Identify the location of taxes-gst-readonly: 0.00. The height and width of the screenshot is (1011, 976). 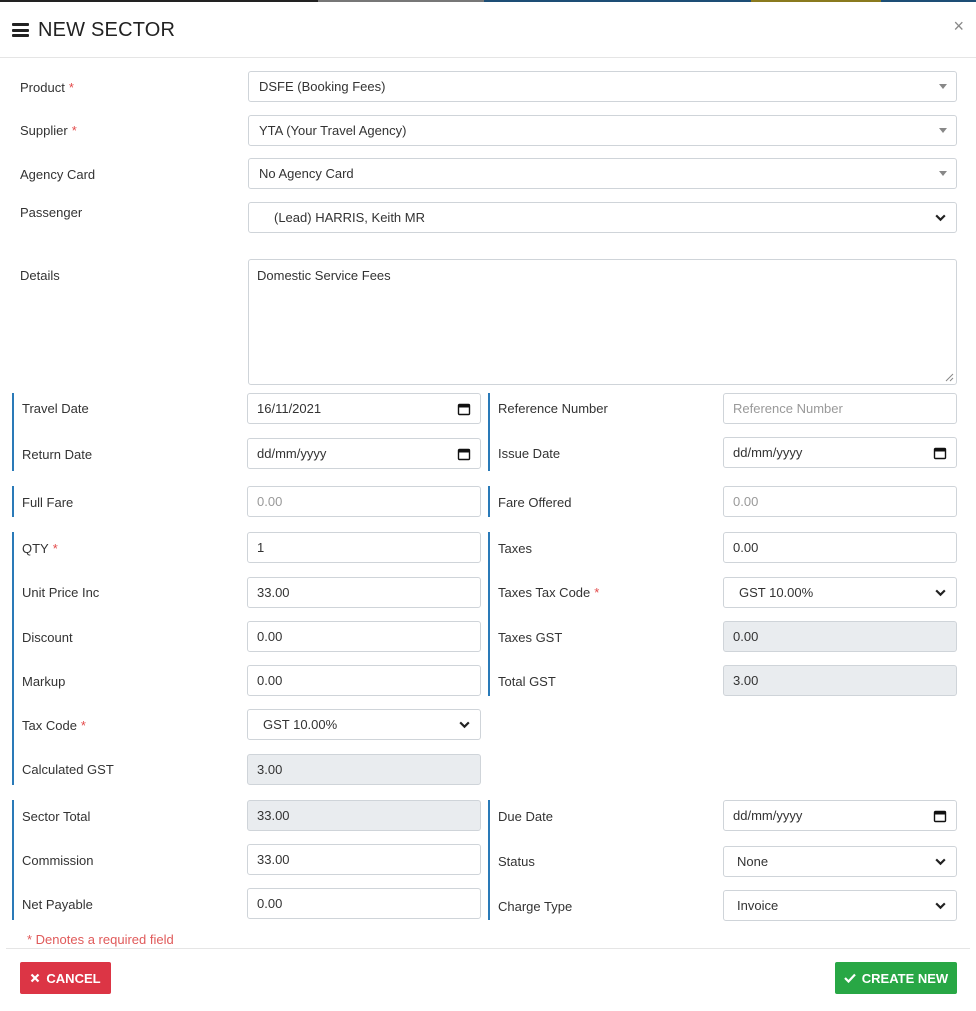
(840, 636).